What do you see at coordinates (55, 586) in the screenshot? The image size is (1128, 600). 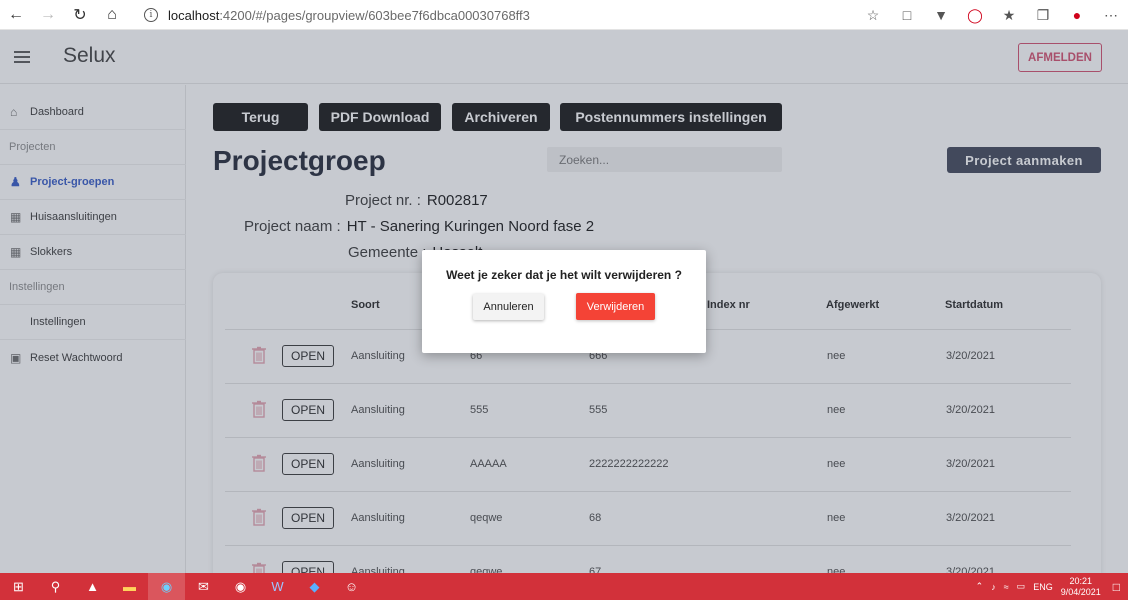 I see `search-icon: ⚲` at bounding box center [55, 586].